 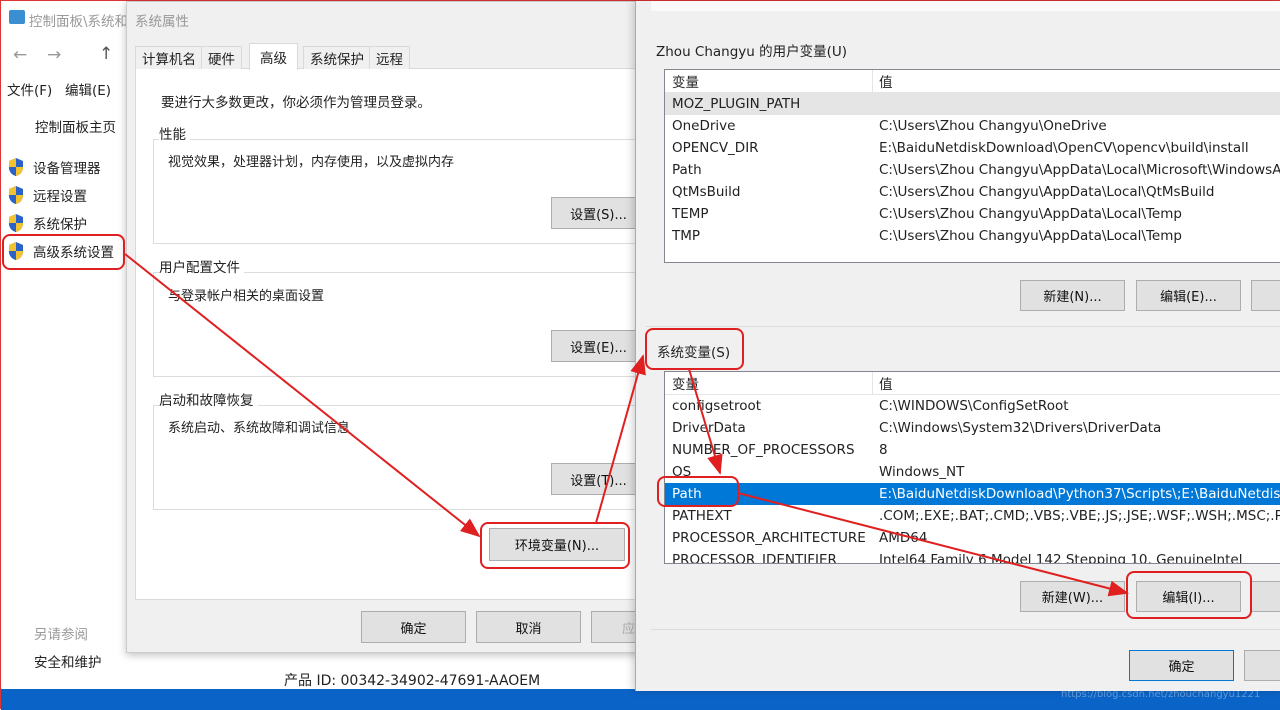 What do you see at coordinates (63, 252) in the screenshot?
I see `highlight-advanced-settings` at bounding box center [63, 252].